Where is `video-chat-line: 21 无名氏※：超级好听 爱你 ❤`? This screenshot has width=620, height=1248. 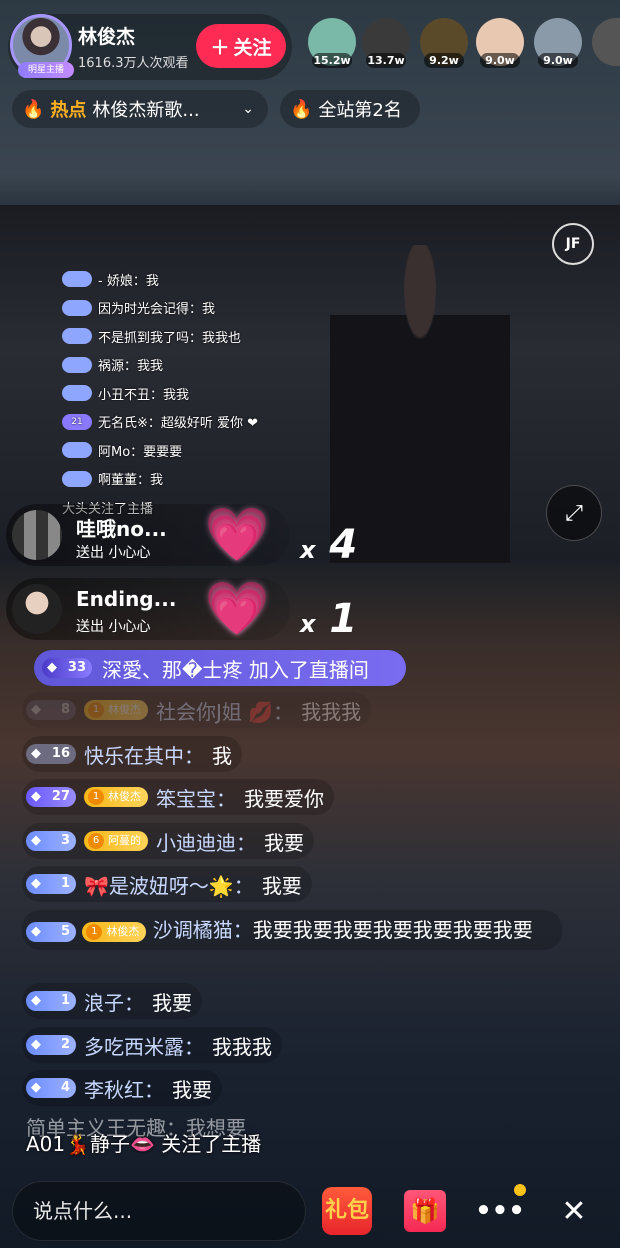
video-chat-line: 21 无名氏※：超级好听 爱你 ❤ is located at coordinates (160, 422).